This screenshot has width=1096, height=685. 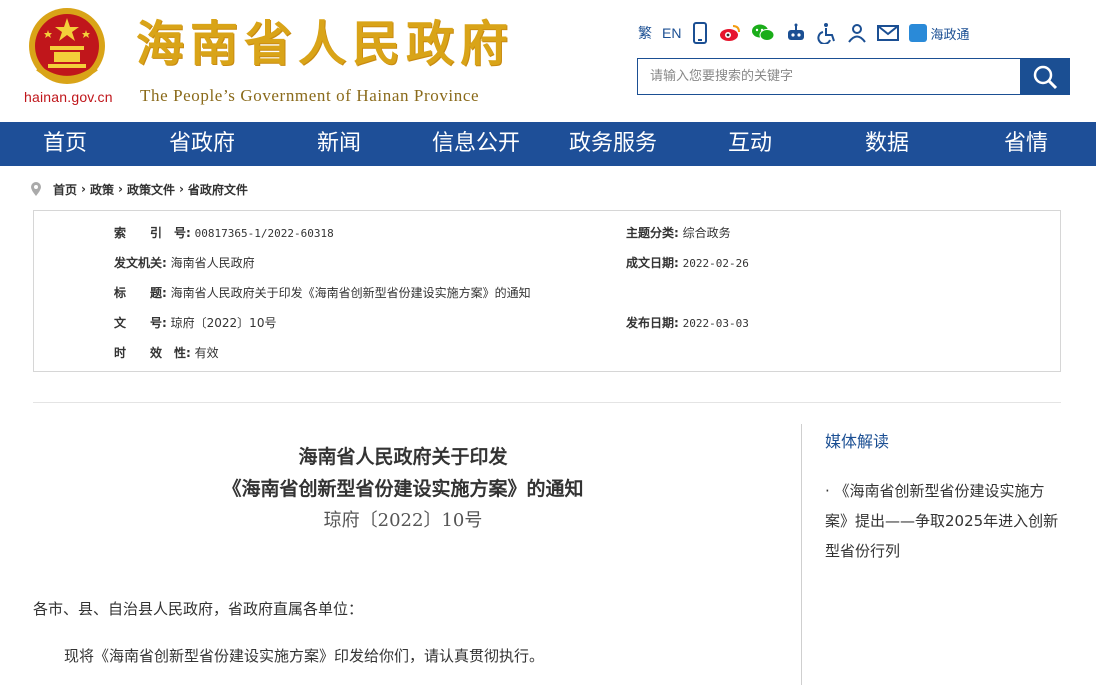 I want to click on title-row: 标 题: 海南省人民政府关于印发《海南省创新型省份建设实施方案》的通知, so click(x=322, y=293).